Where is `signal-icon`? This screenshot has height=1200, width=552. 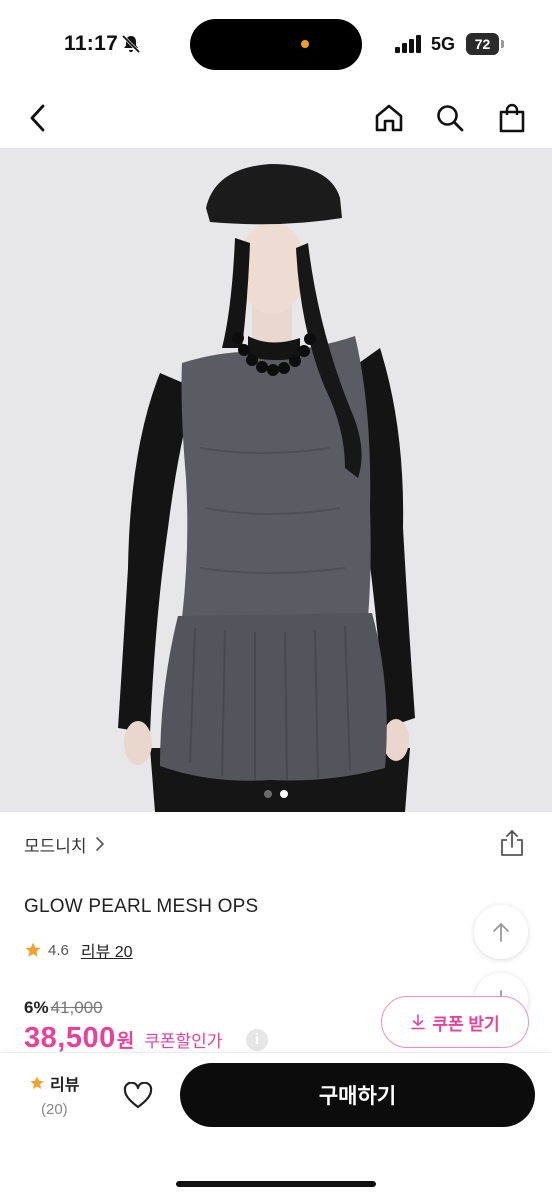
signal-icon is located at coordinates (408, 44).